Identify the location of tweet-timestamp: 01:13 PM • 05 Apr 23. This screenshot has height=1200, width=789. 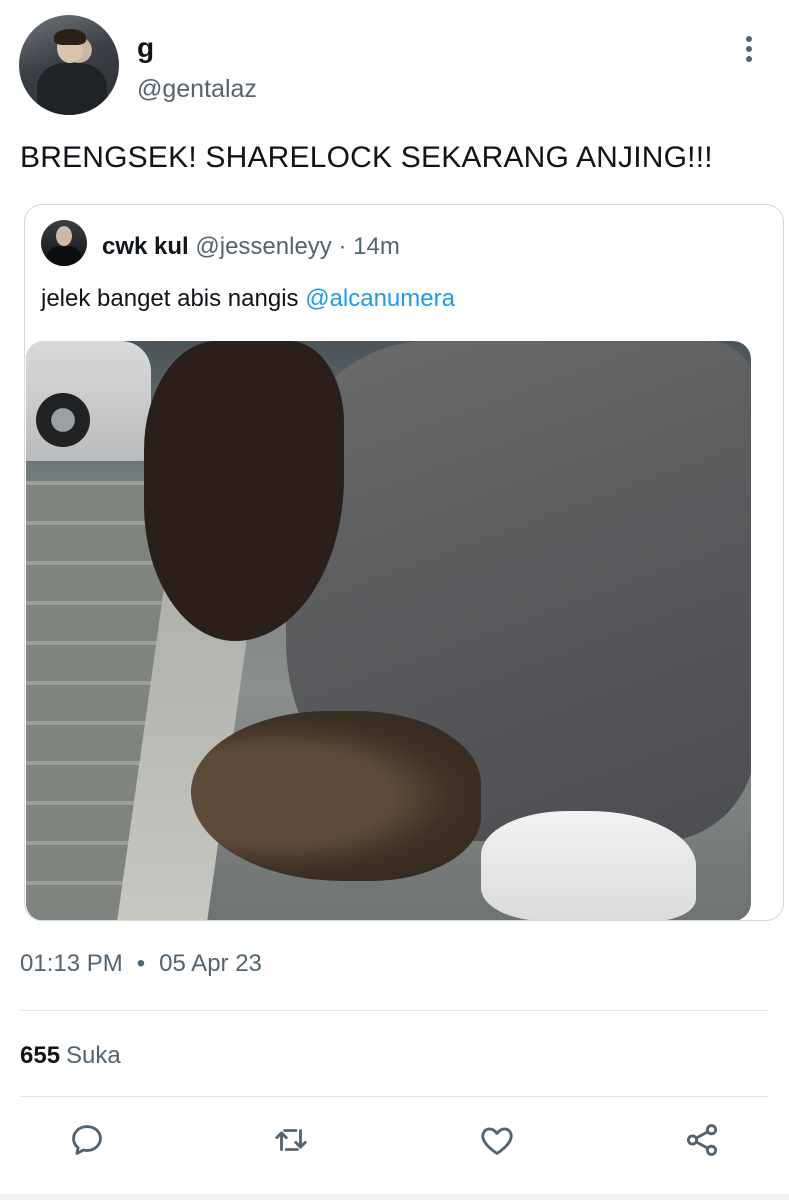
(141, 964).